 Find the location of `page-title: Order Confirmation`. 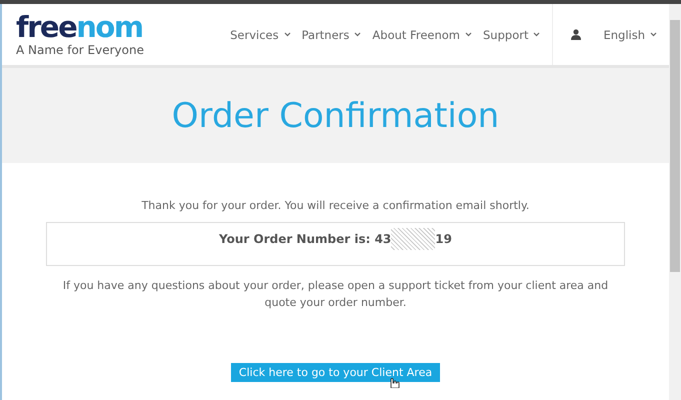

page-title: Order Confirmation is located at coordinates (336, 116).